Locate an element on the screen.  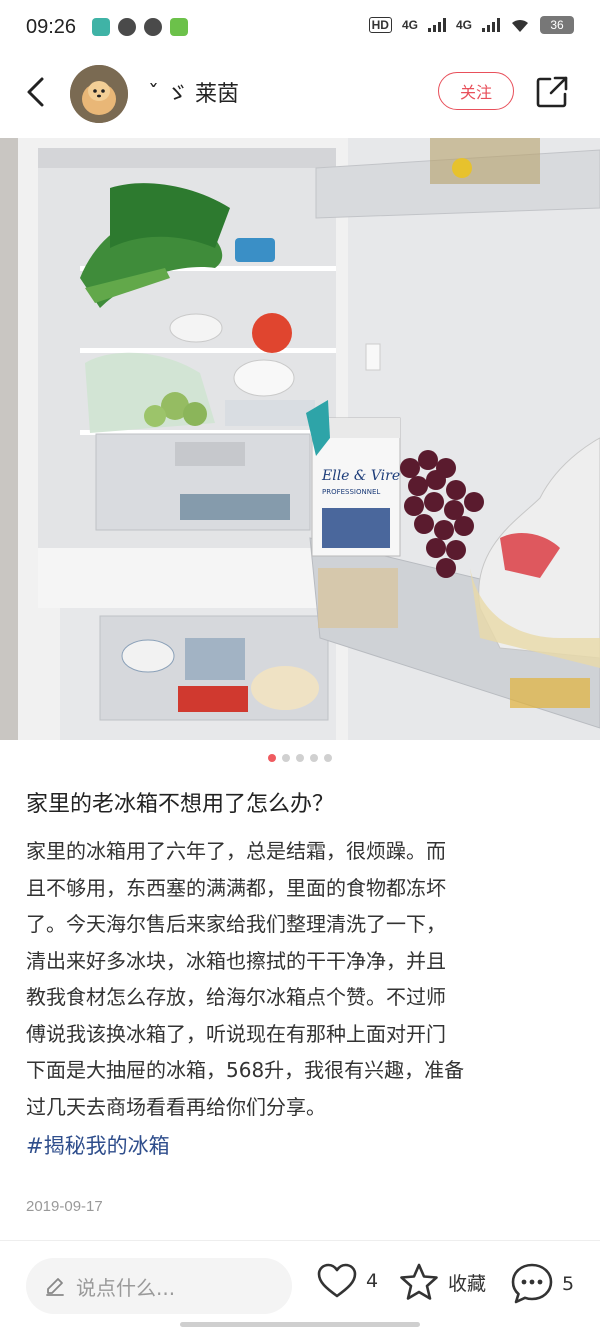
post-date: 2019-09-17 is located at coordinates (64, 1206).